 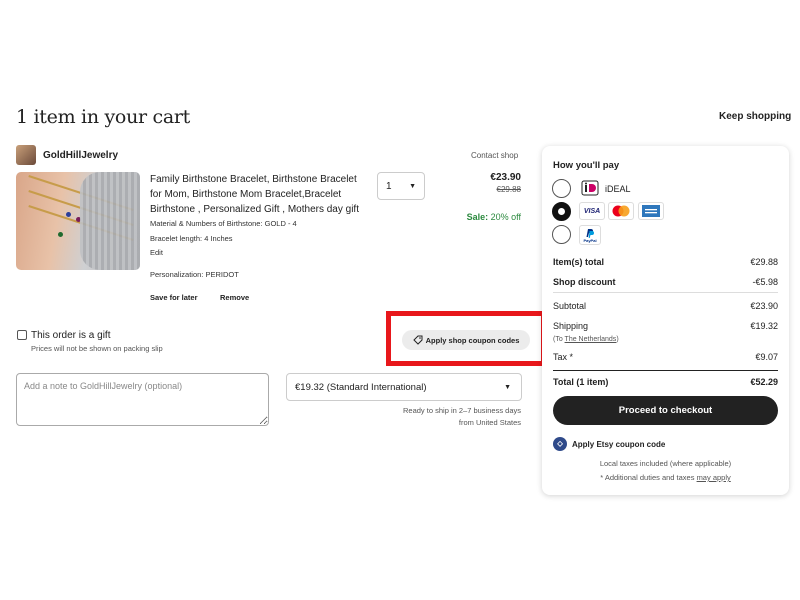 I want to click on shipping-method-select: €19.32 (Standard International) ▼, so click(x=404, y=387).